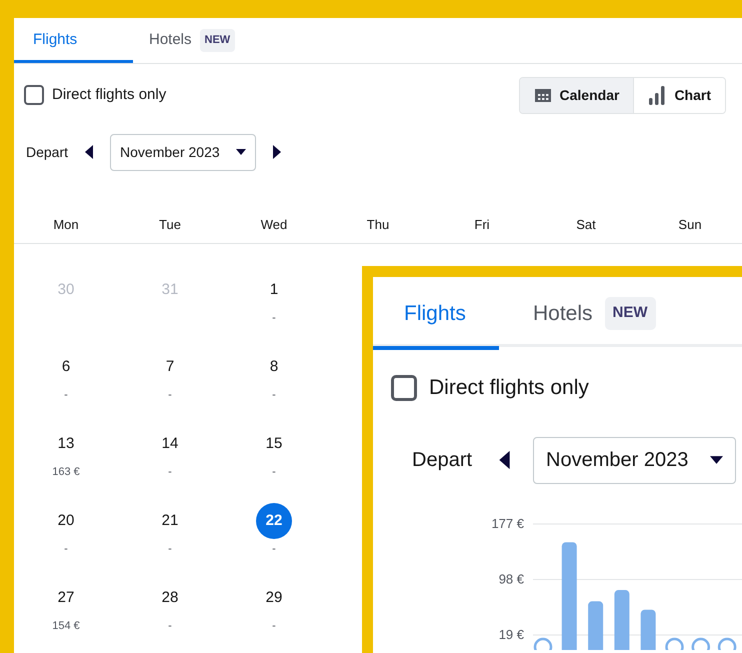 The height and width of the screenshot is (653, 742). What do you see at coordinates (66, 472) in the screenshot?
I see `day-price: 163 €` at bounding box center [66, 472].